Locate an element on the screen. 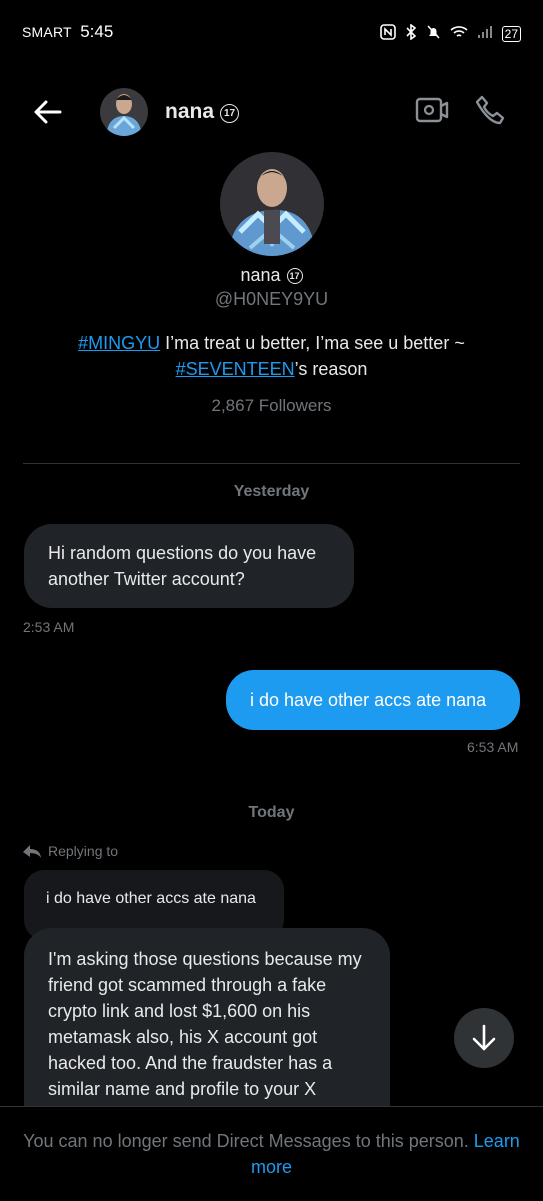  hashtag-link: #MINGYU is located at coordinates (119, 343).